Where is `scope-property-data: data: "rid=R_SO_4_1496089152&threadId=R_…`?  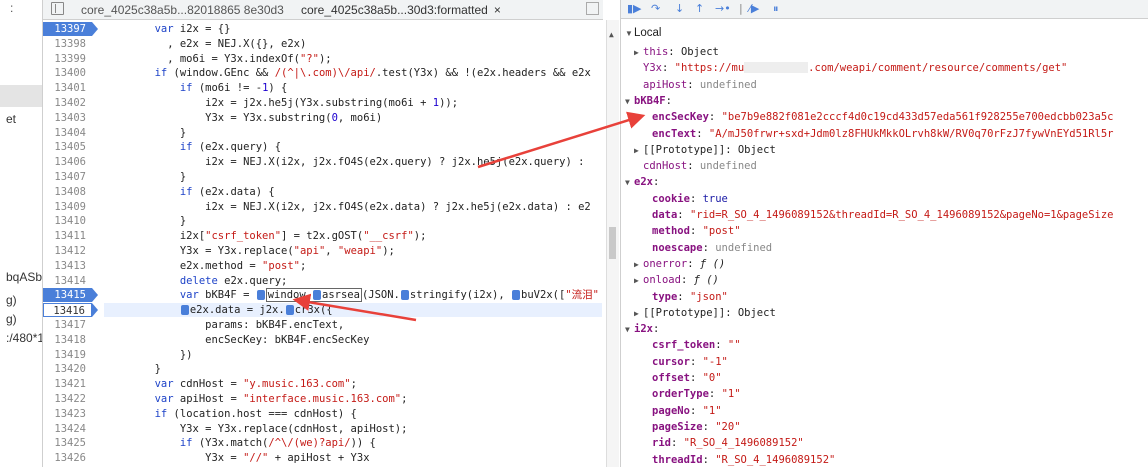
scope-property-data: data: "rid=R_SO_4_1496089152&threadId=R_… is located at coordinates (883, 215).